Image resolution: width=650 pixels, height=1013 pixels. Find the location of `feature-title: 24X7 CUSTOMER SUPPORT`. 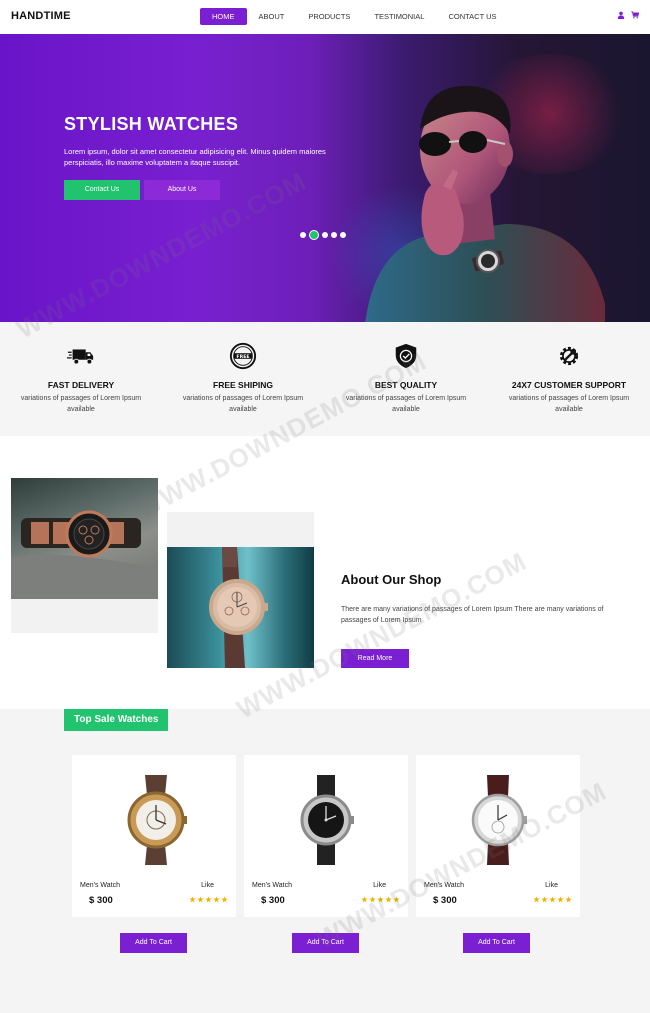

feature-title: 24X7 CUSTOMER SUPPORT is located at coordinates (569, 385).